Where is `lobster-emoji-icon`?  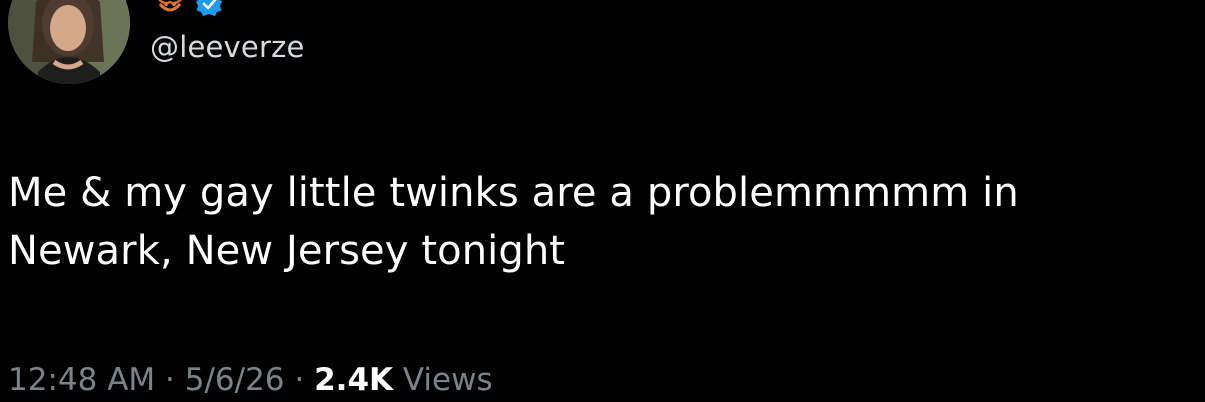
lobster-emoji-icon is located at coordinates (170, 6).